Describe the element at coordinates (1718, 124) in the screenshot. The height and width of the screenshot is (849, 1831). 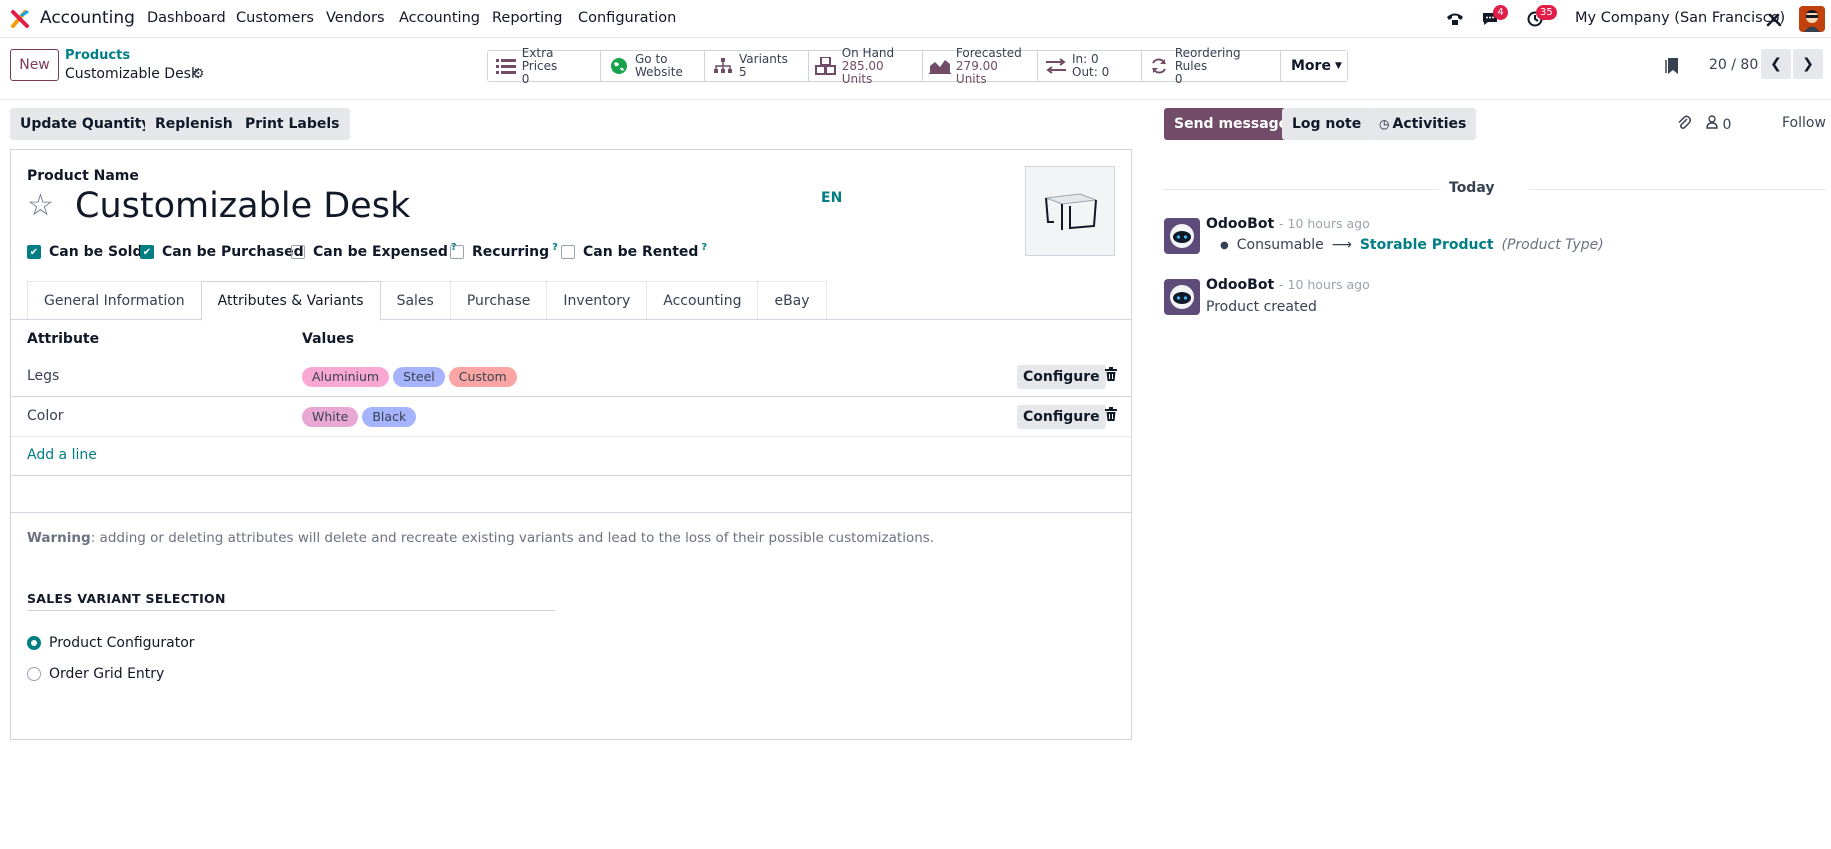
I see `followers-button: 0` at that location.